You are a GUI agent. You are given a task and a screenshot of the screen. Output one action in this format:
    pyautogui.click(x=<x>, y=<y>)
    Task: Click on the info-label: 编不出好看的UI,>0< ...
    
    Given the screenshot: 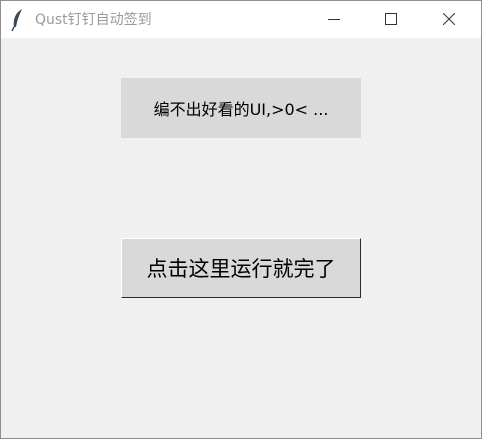 What is the action you would take?
    pyautogui.click(x=241, y=108)
    